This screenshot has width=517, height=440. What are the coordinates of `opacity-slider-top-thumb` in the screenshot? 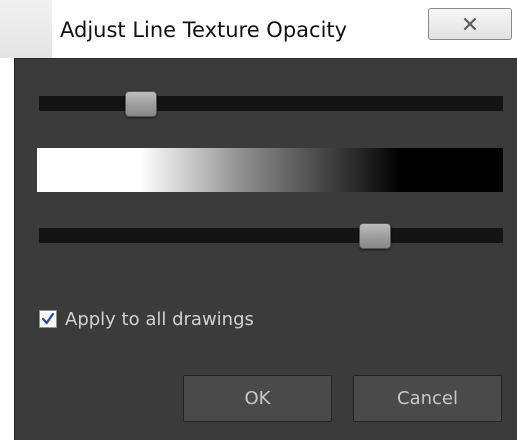 It's located at (141, 104).